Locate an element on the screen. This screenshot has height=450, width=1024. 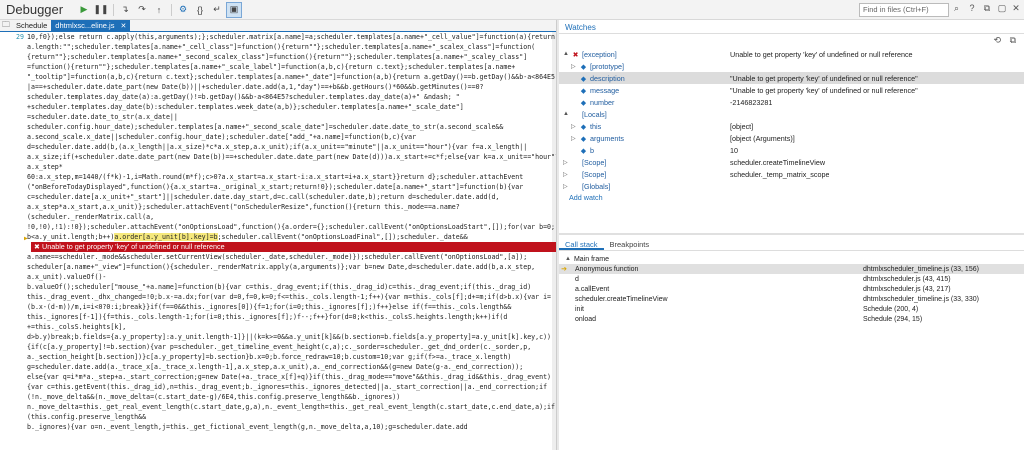
callstack-frame: a.callEvent dhtmlxscheduler.js (43, 217) is located at coordinates (791, 289).